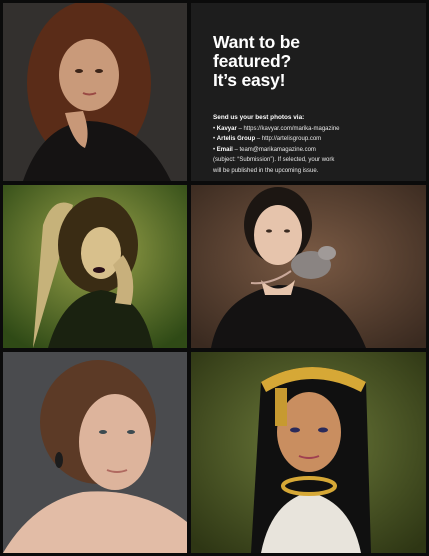  What do you see at coordinates (95, 92) in the screenshot?
I see `photo-curly-hair-woman` at bounding box center [95, 92].